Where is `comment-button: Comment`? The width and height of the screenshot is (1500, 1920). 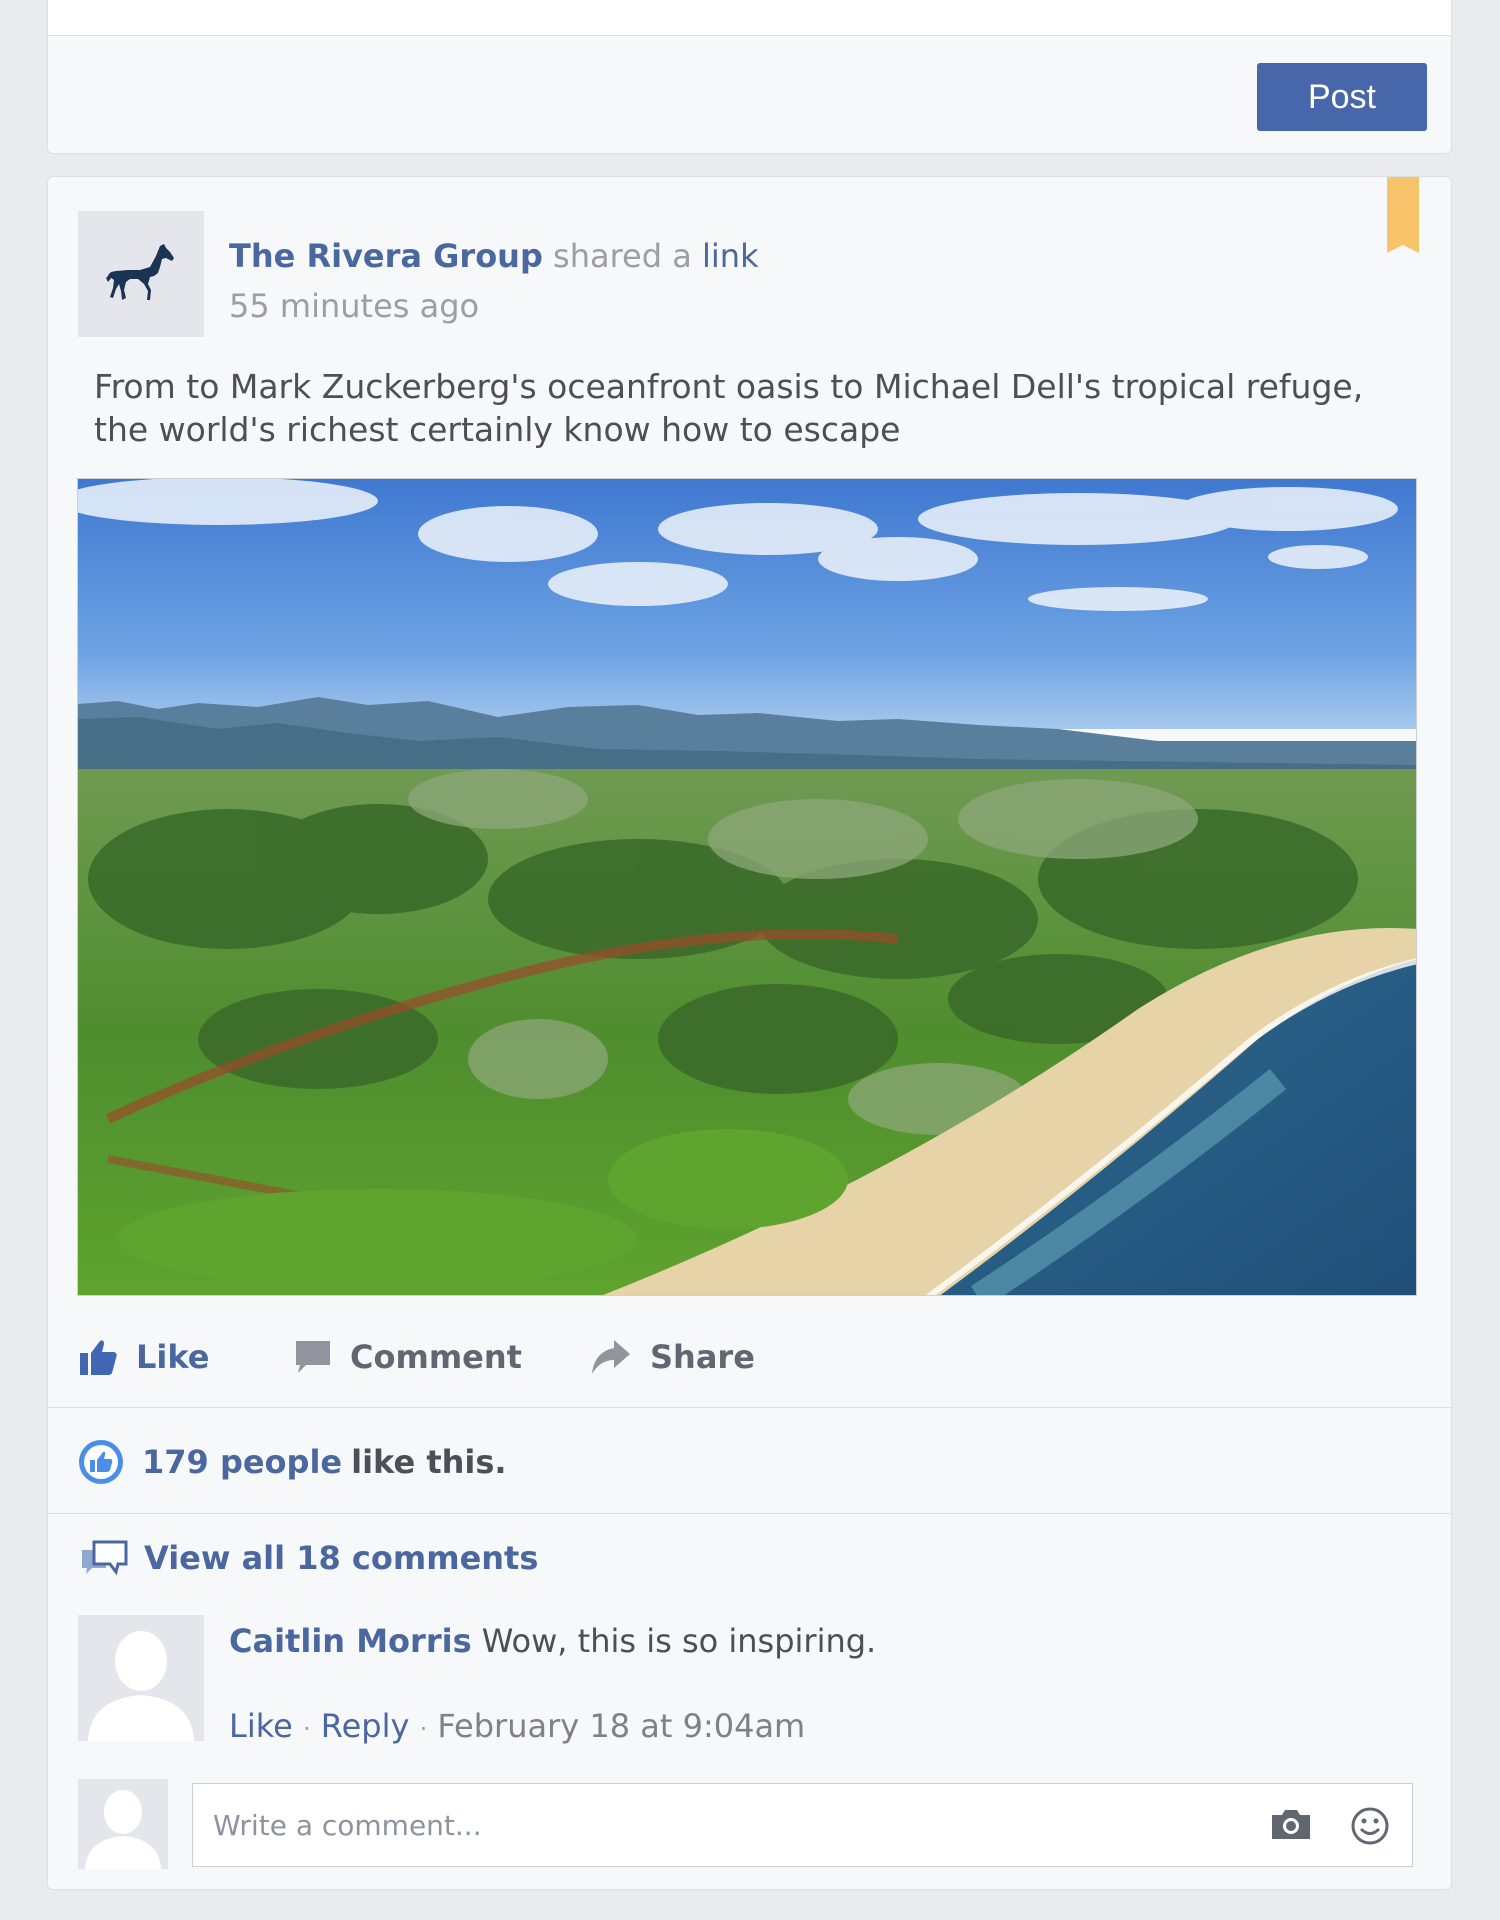
comment-button: Comment is located at coordinates (442, 1357).